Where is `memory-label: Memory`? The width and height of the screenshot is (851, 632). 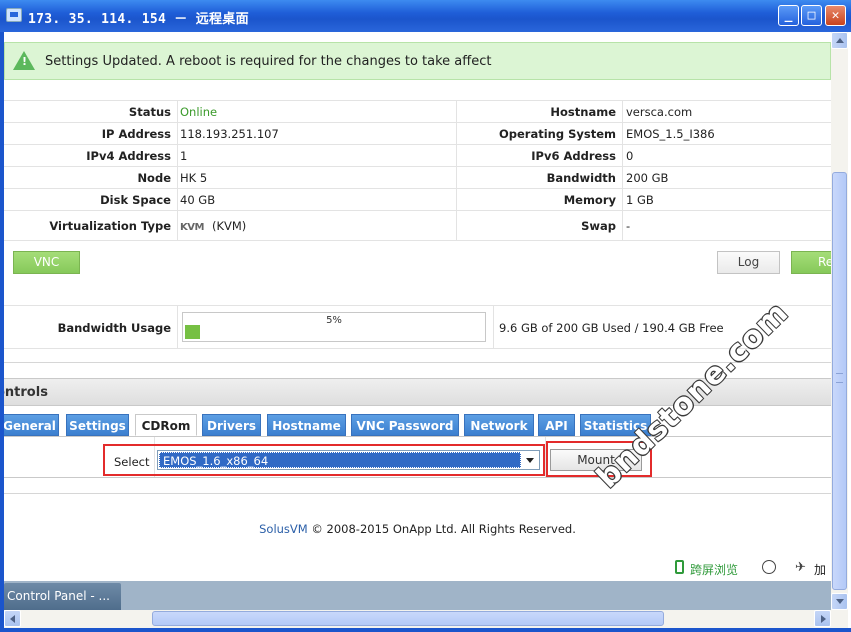 memory-label: Memory is located at coordinates (589, 200).